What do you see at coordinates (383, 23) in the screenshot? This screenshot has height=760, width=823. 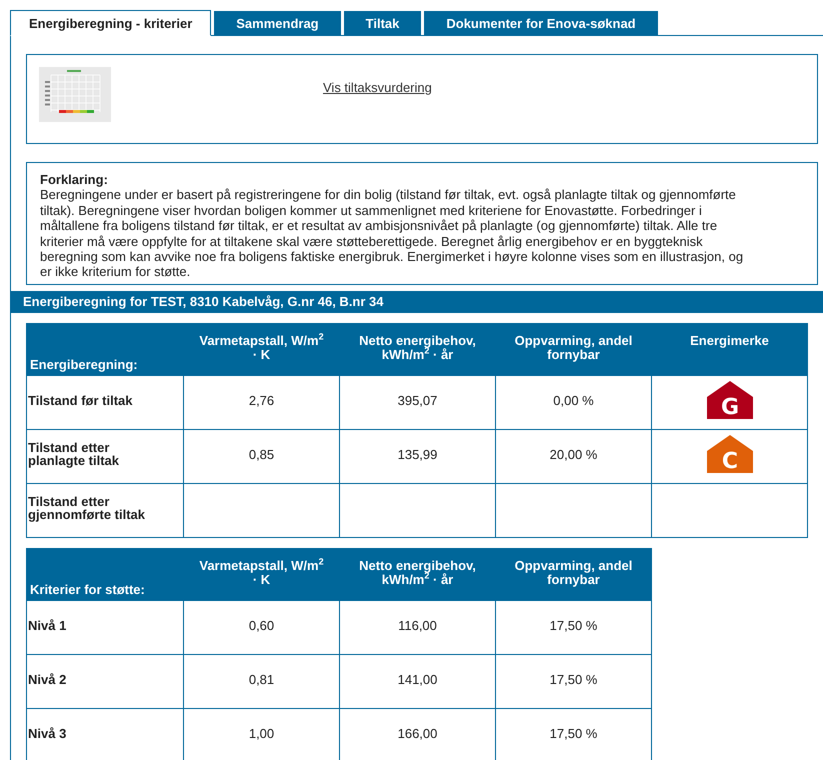 I see `tab: Tiltak` at bounding box center [383, 23].